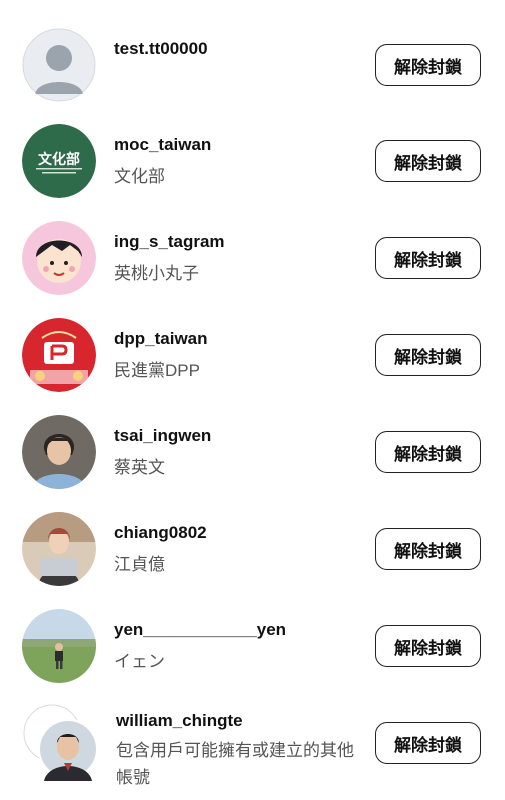  Describe the element at coordinates (161, 49) in the screenshot. I see `account-username: test.tt00000` at that location.